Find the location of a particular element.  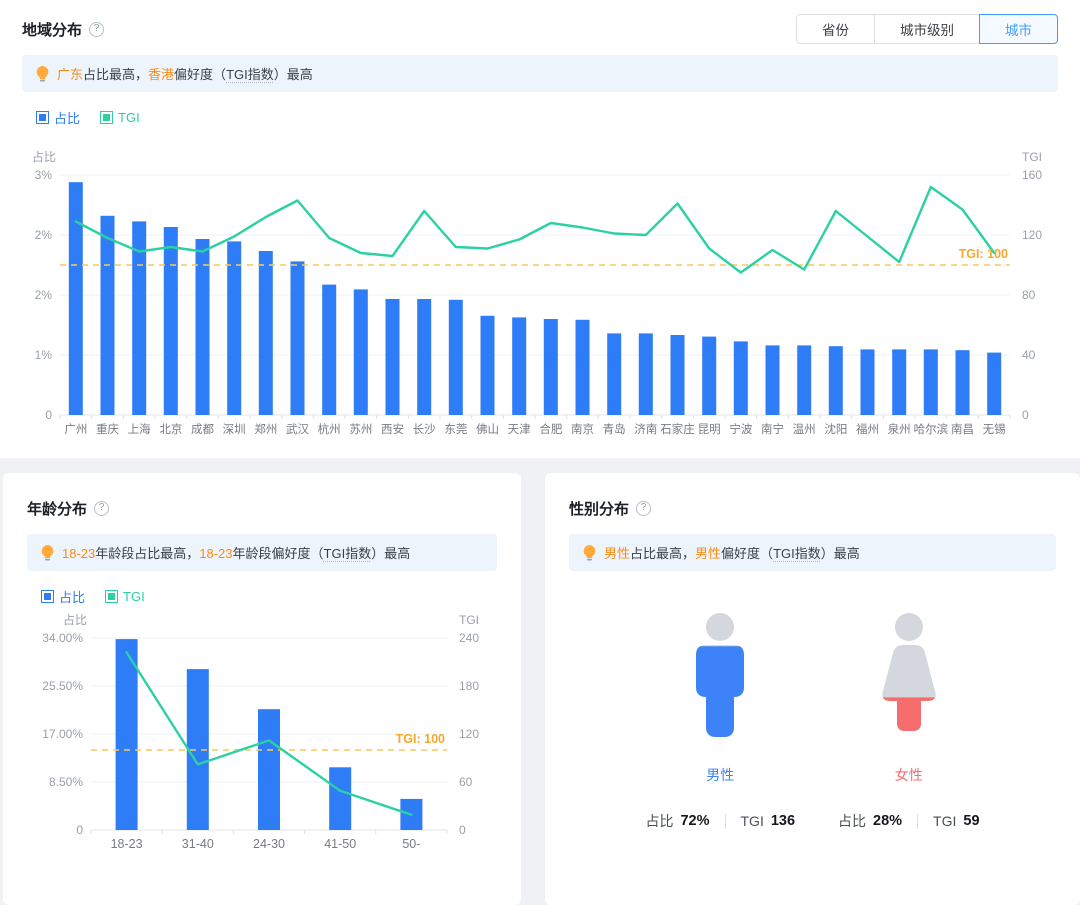

tab-province: 省份 is located at coordinates (835, 29).